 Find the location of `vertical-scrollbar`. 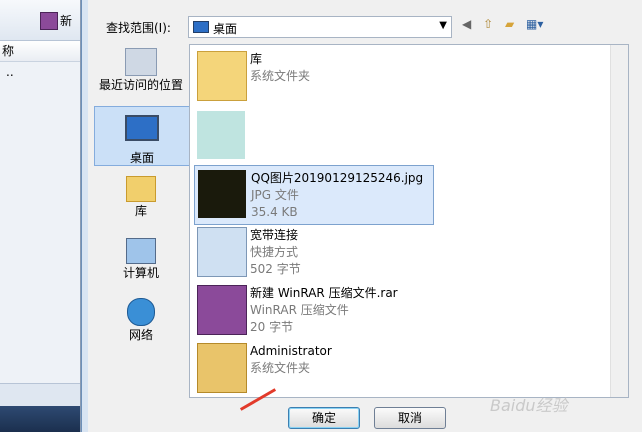

vertical-scrollbar is located at coordinates (619, 221).